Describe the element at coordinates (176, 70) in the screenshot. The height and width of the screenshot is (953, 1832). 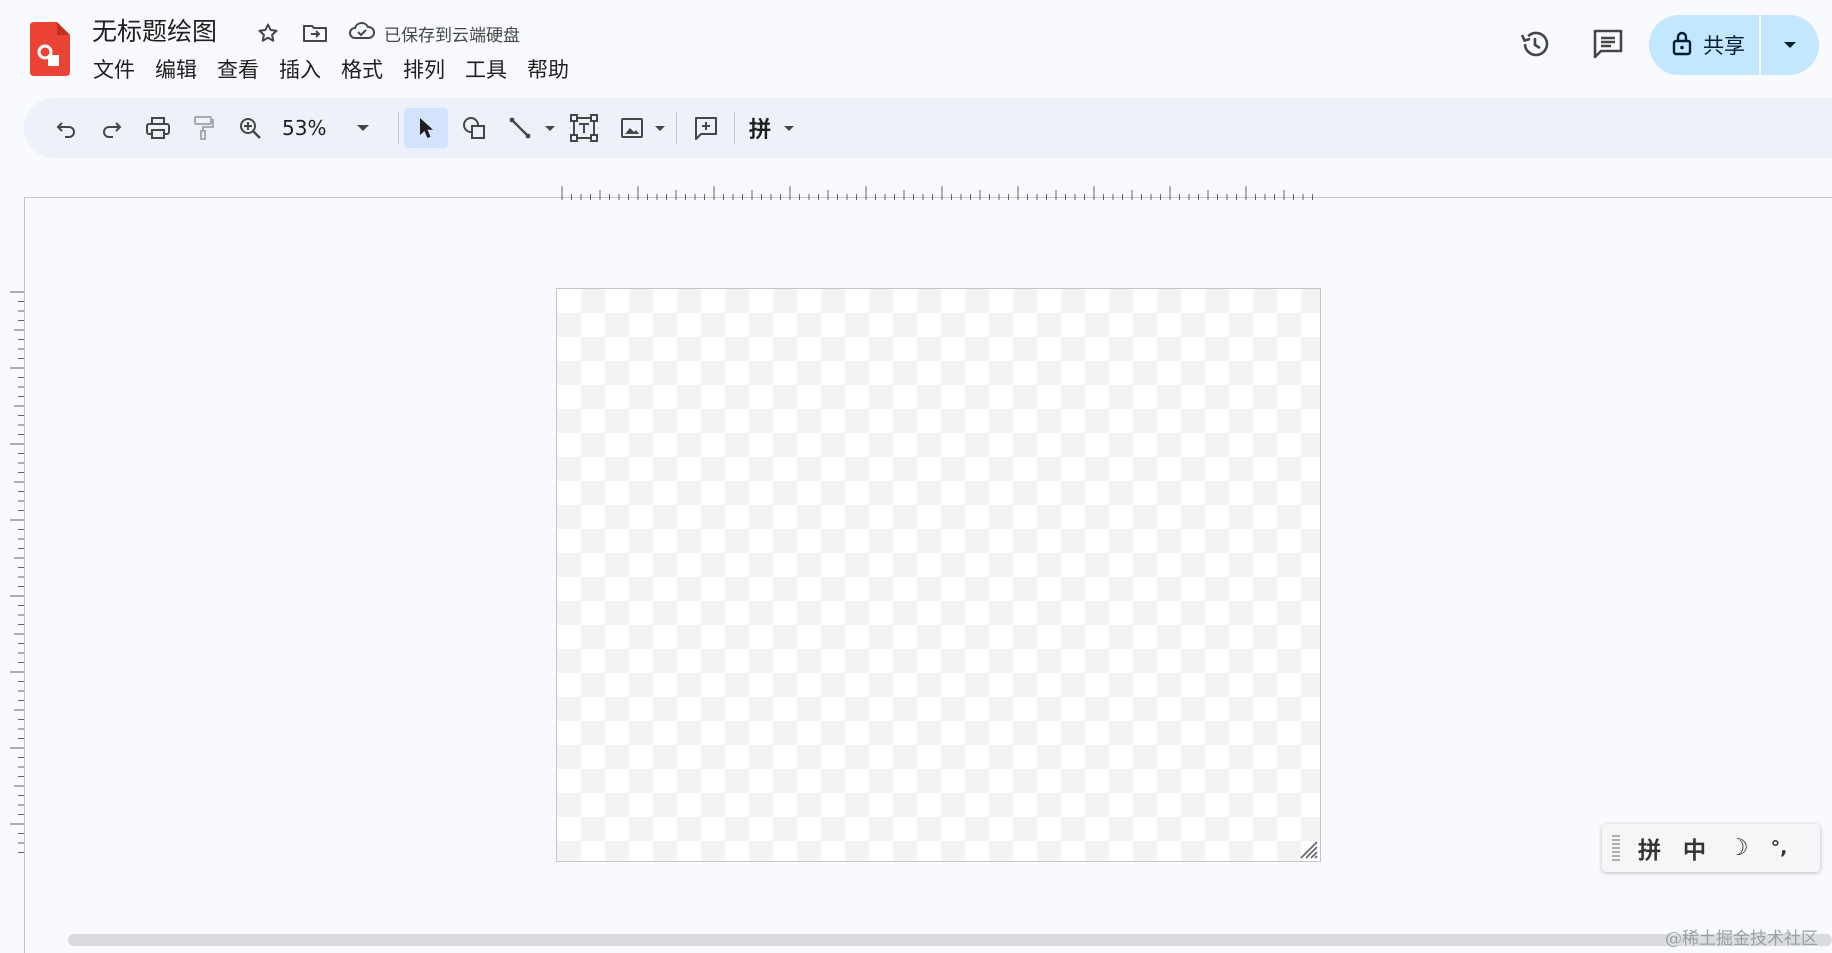
I see `menu-edit: 编辑` at that location.